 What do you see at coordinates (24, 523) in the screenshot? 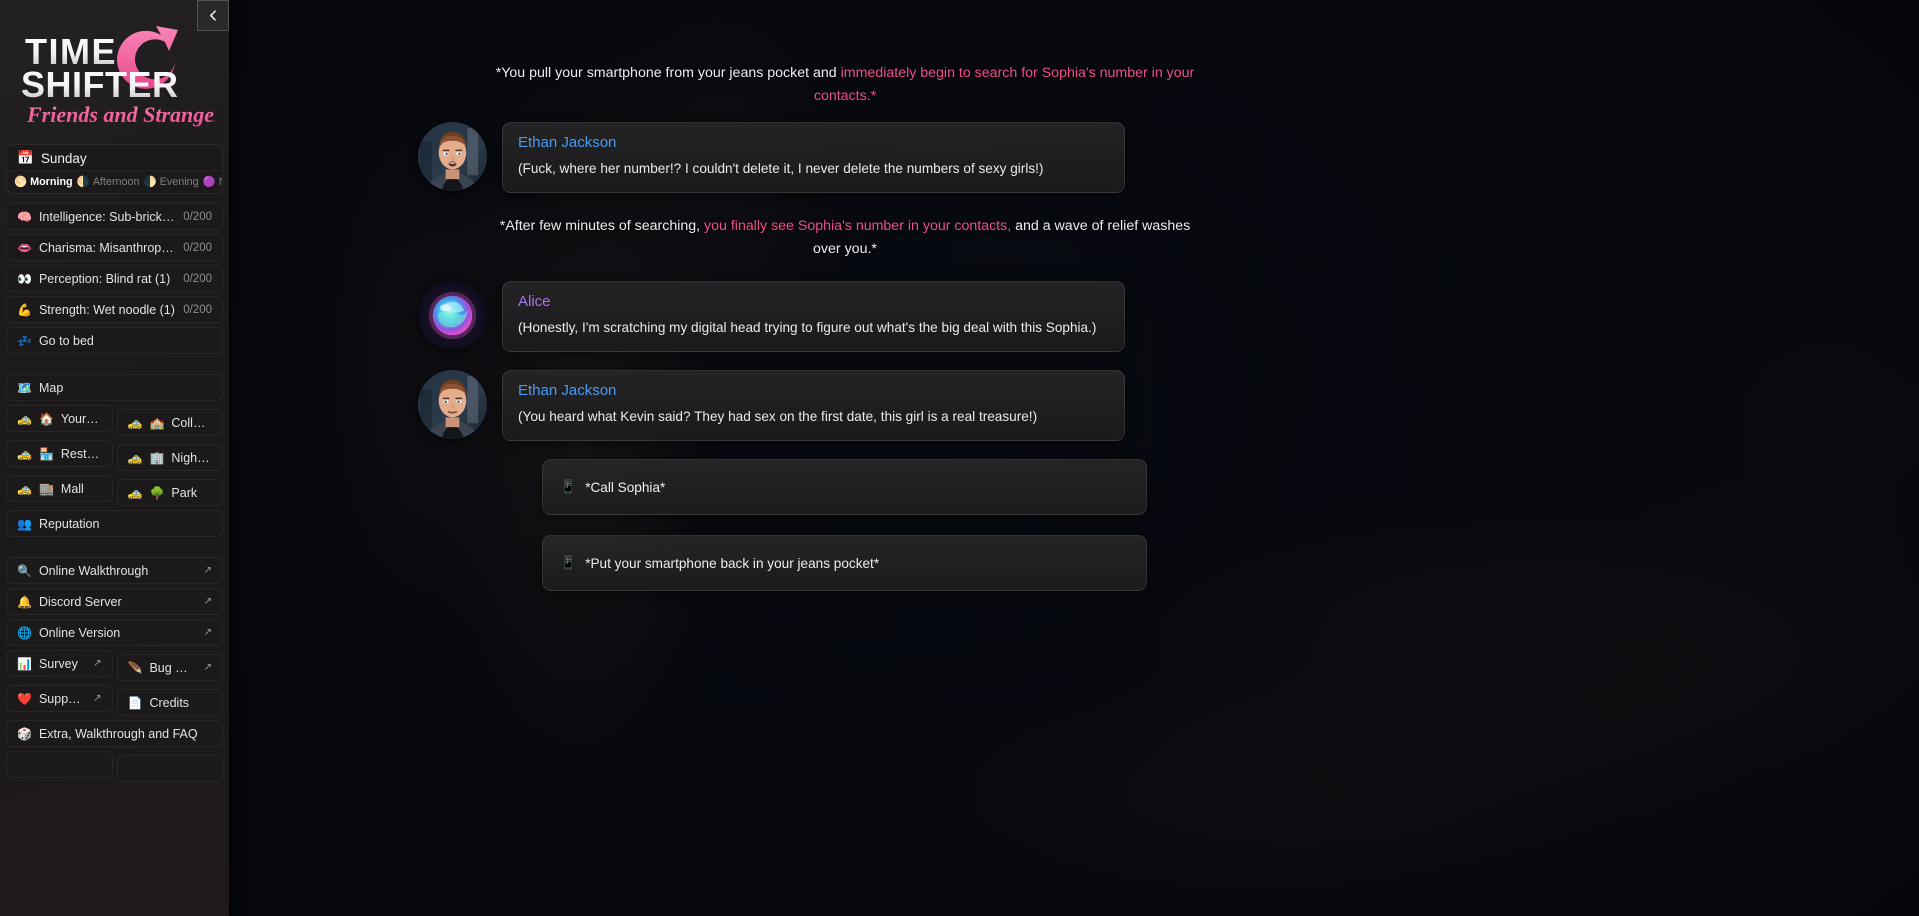
I see `people-icon: 👥` at bounding box center [24, 523].